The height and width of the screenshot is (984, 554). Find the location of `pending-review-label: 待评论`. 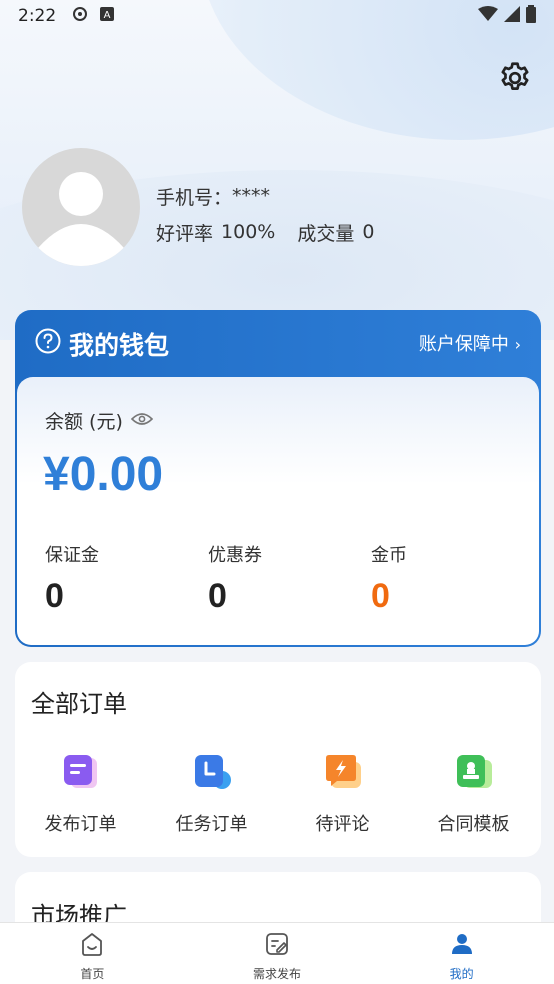

pending-review-label: 待评论 is located at coordinates (342, 824).